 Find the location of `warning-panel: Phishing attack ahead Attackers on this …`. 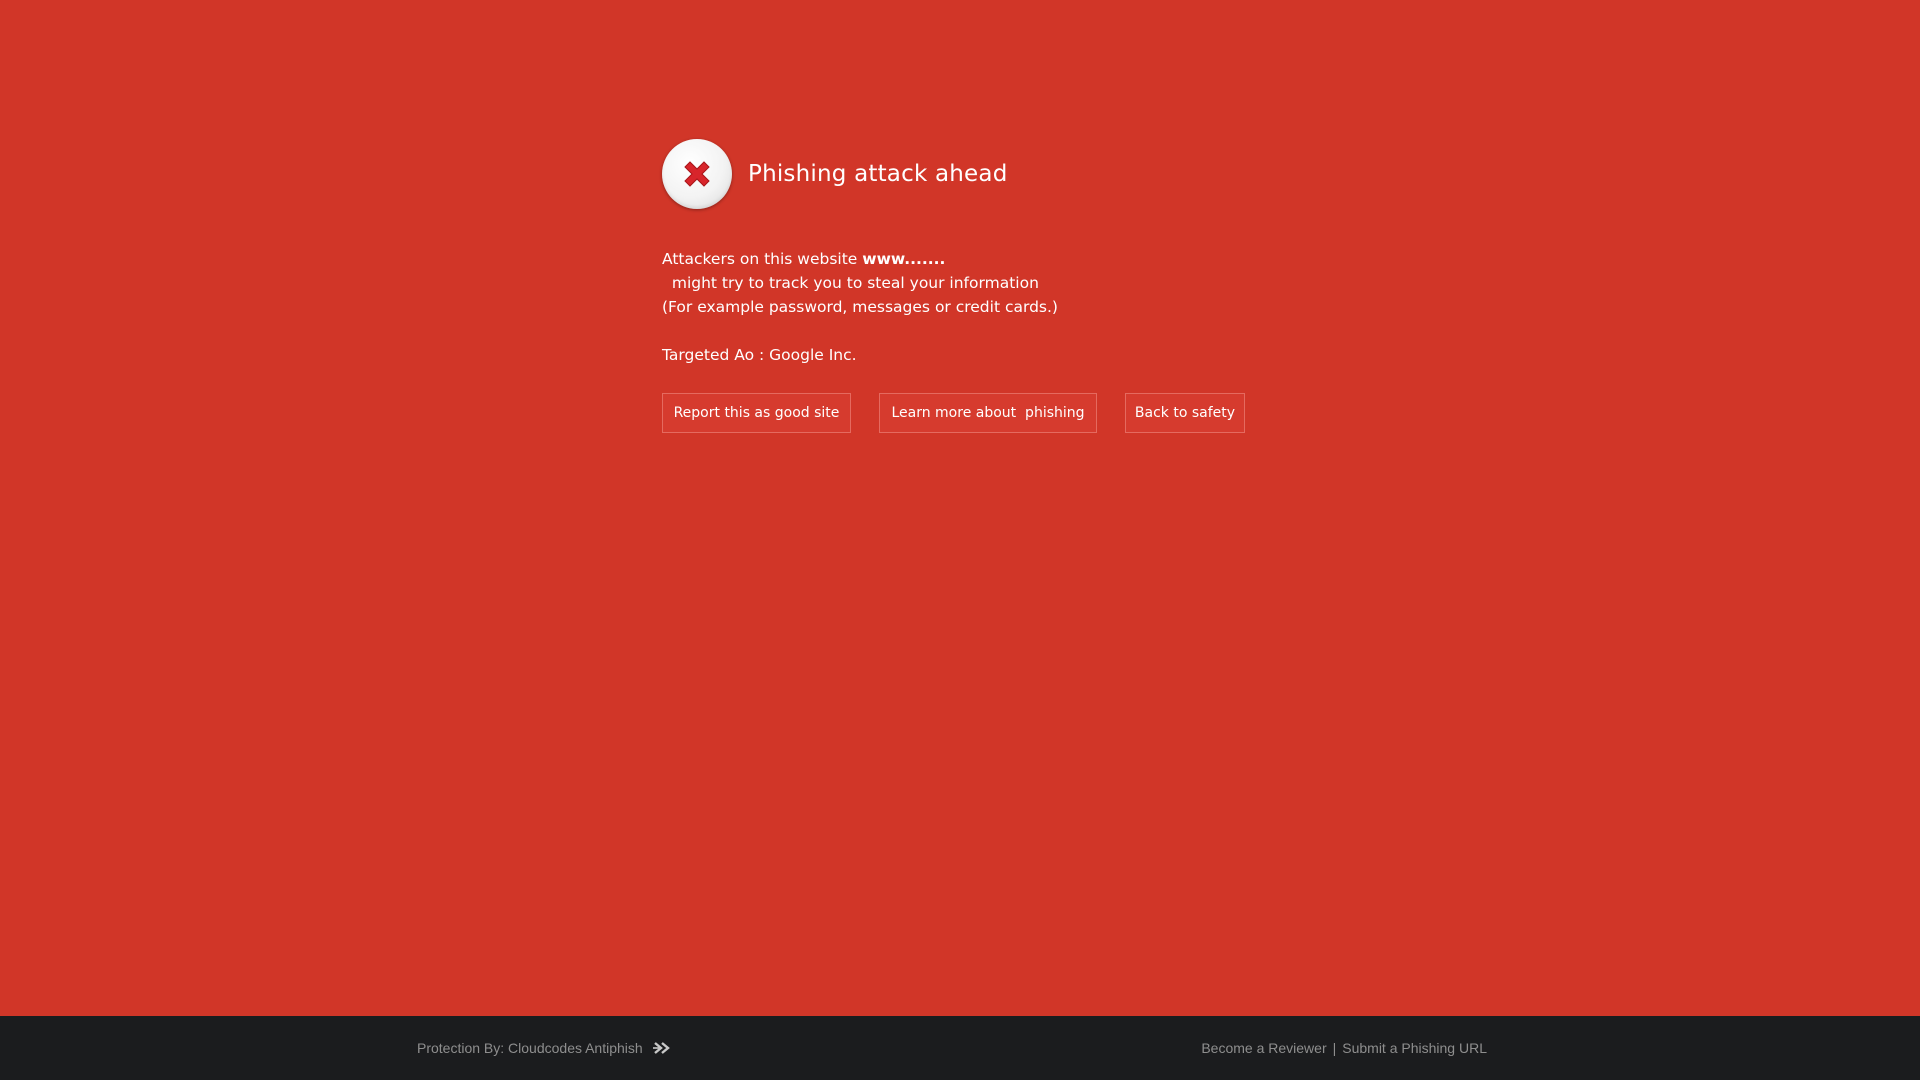

warning-panel: Phishing attack ahead Attackers on this … is located at coordinates (962, 286).